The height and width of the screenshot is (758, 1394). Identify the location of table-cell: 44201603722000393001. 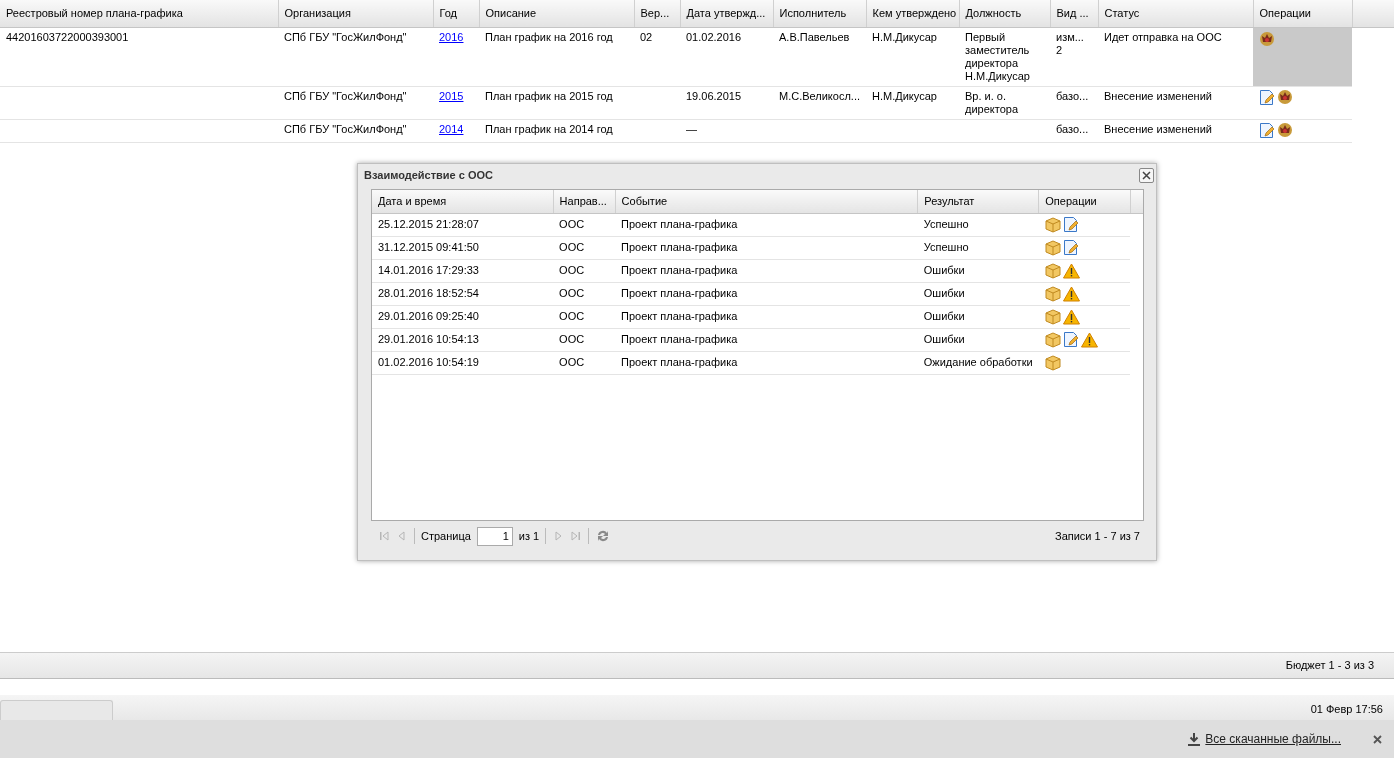
(139, 56).